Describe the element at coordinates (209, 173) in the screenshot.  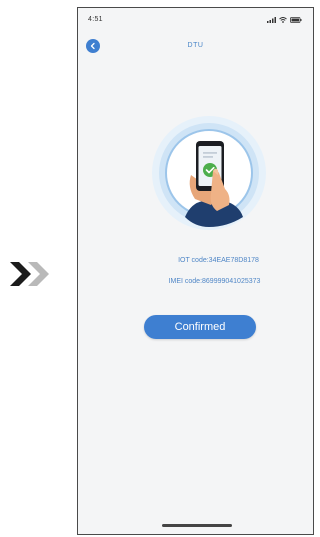
I see `phone-confirmed-illustration` at that location.